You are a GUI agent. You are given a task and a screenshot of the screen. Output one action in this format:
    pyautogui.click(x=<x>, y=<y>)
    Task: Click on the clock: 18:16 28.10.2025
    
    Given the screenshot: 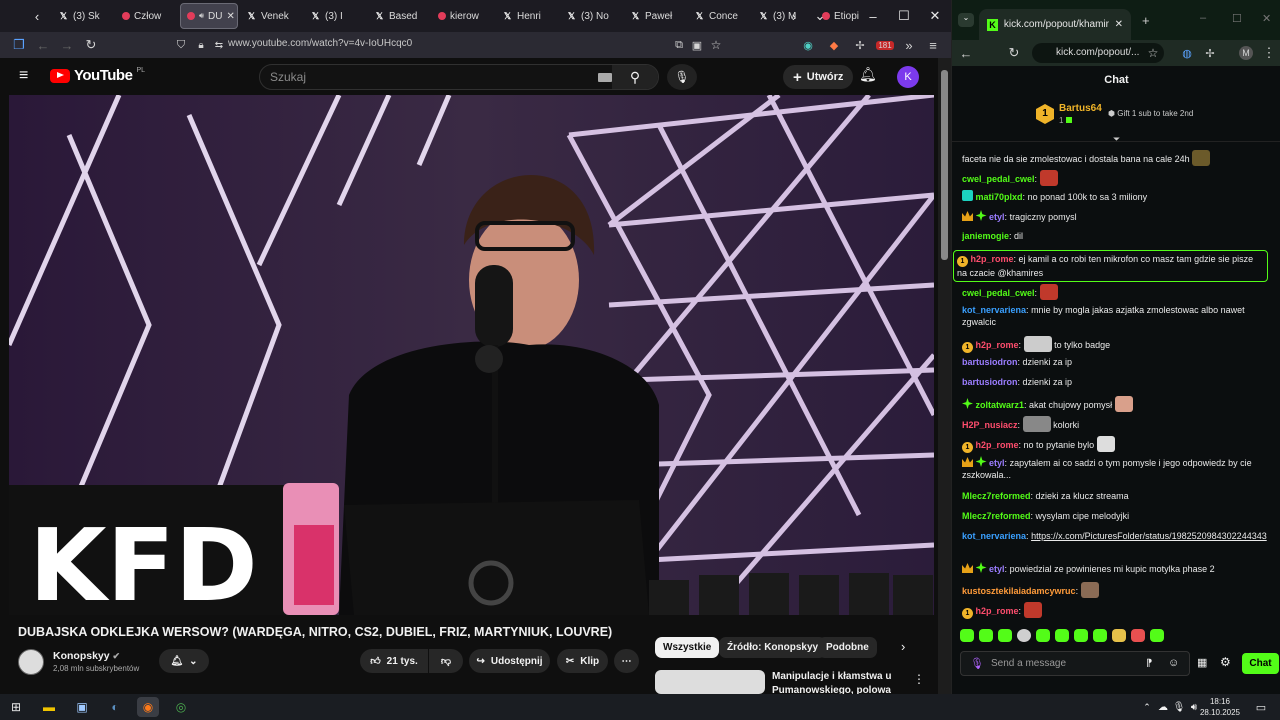 What is the action you would take?
    pyautogui.click(x=1220, y=707)
    